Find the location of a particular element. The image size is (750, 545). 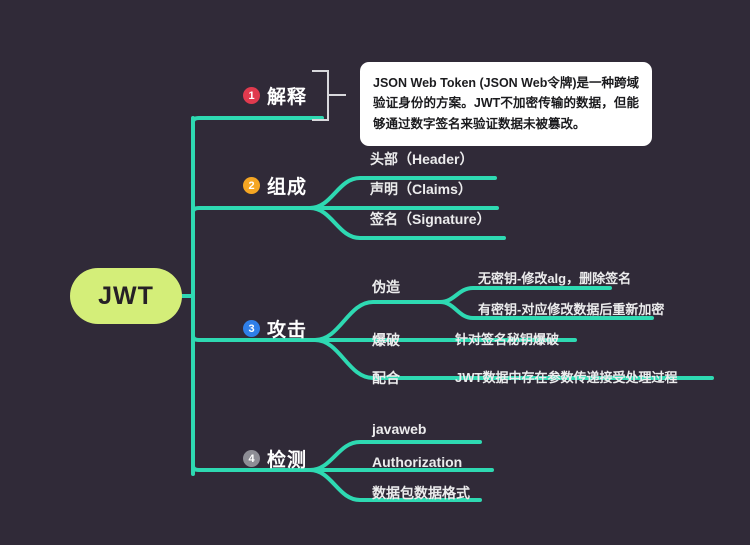

node-authorization: Authorization is located at coordinates (417, 462).